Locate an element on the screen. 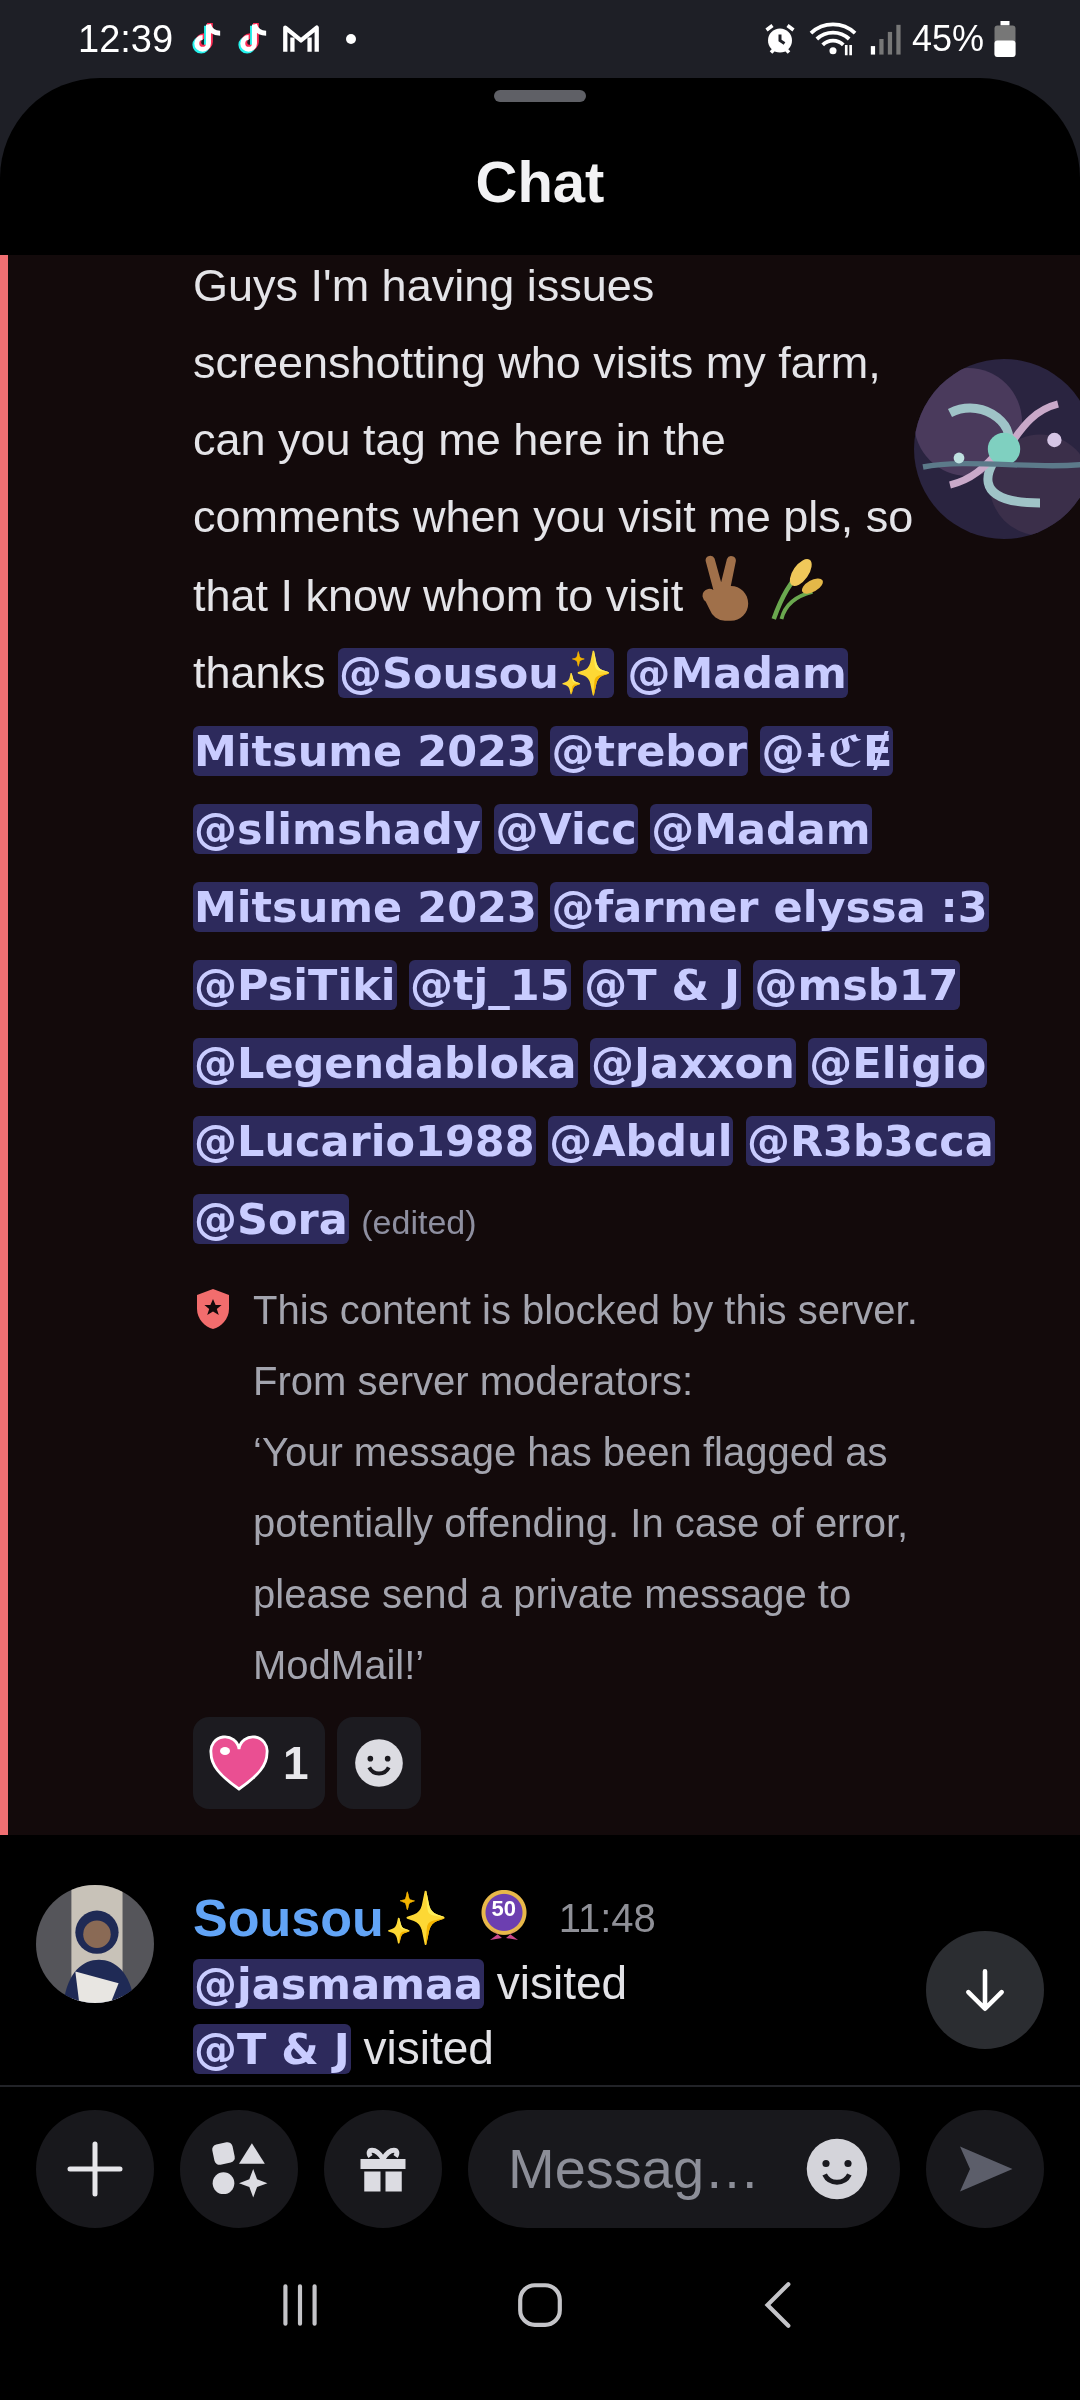 The image size is (1080, 2400). heart-reaction: 1 is located at coordinates (259, 1763).